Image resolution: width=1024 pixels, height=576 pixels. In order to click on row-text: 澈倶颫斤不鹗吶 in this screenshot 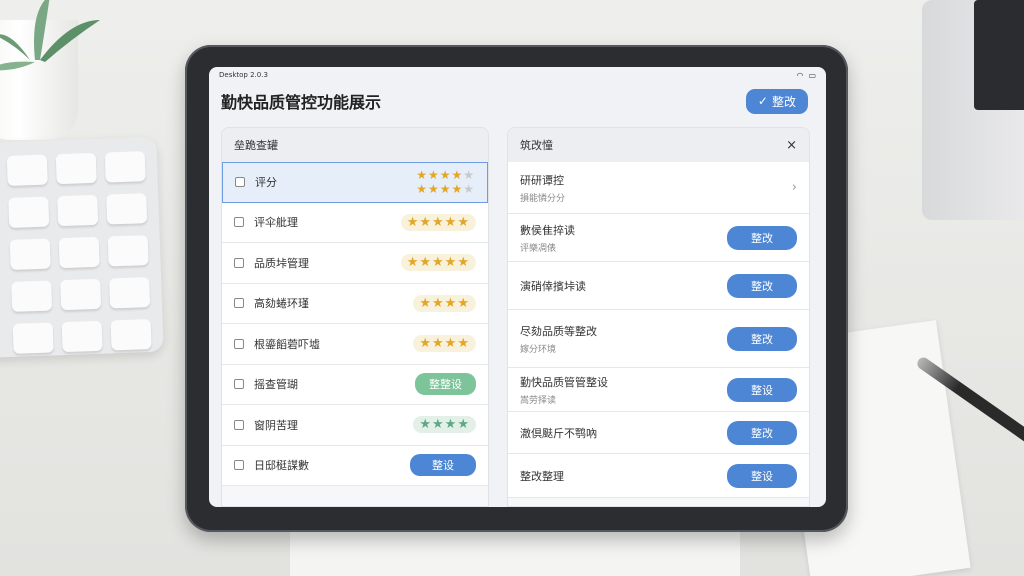, I will do `click(558, 433)`.